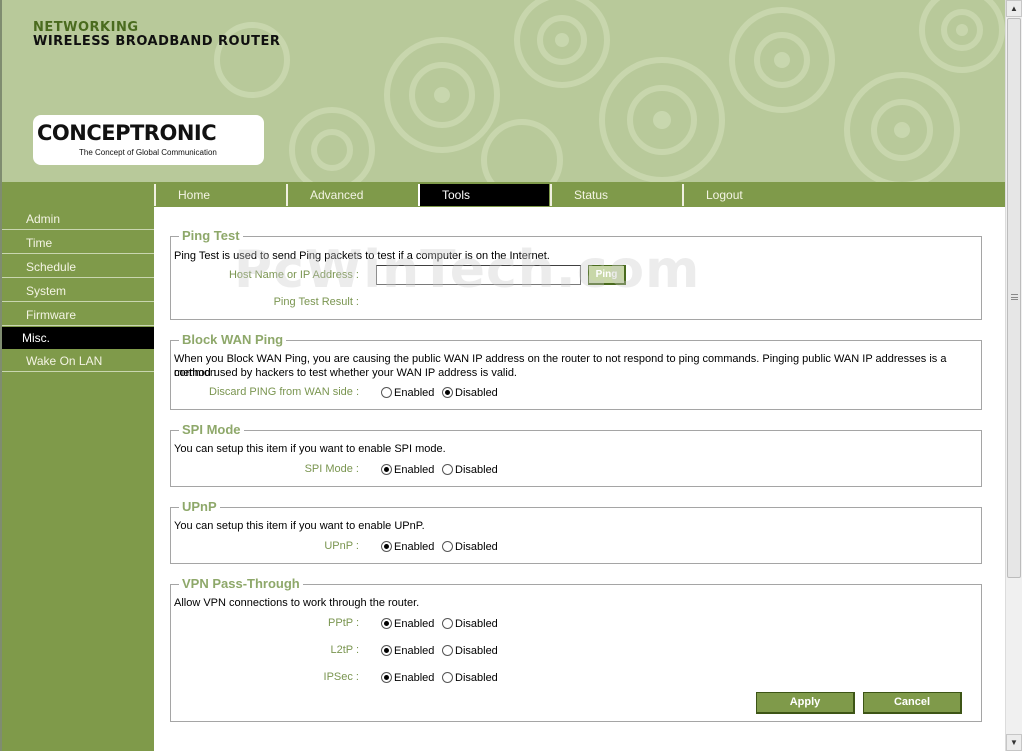 The height and width of the screenshot is (751, 1022). What do you see at coordinates (241, 583) in the screenshot?
I see `vpn-title: VPN Pass-Through` at bounding box center [241, 583].